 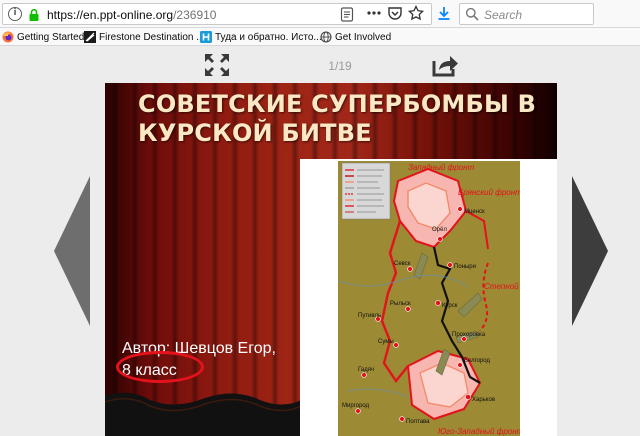 What do you see at coordinates (347, 14) in the screenshot?
I see `reader-view-icon` at bounding box center [347, 14].